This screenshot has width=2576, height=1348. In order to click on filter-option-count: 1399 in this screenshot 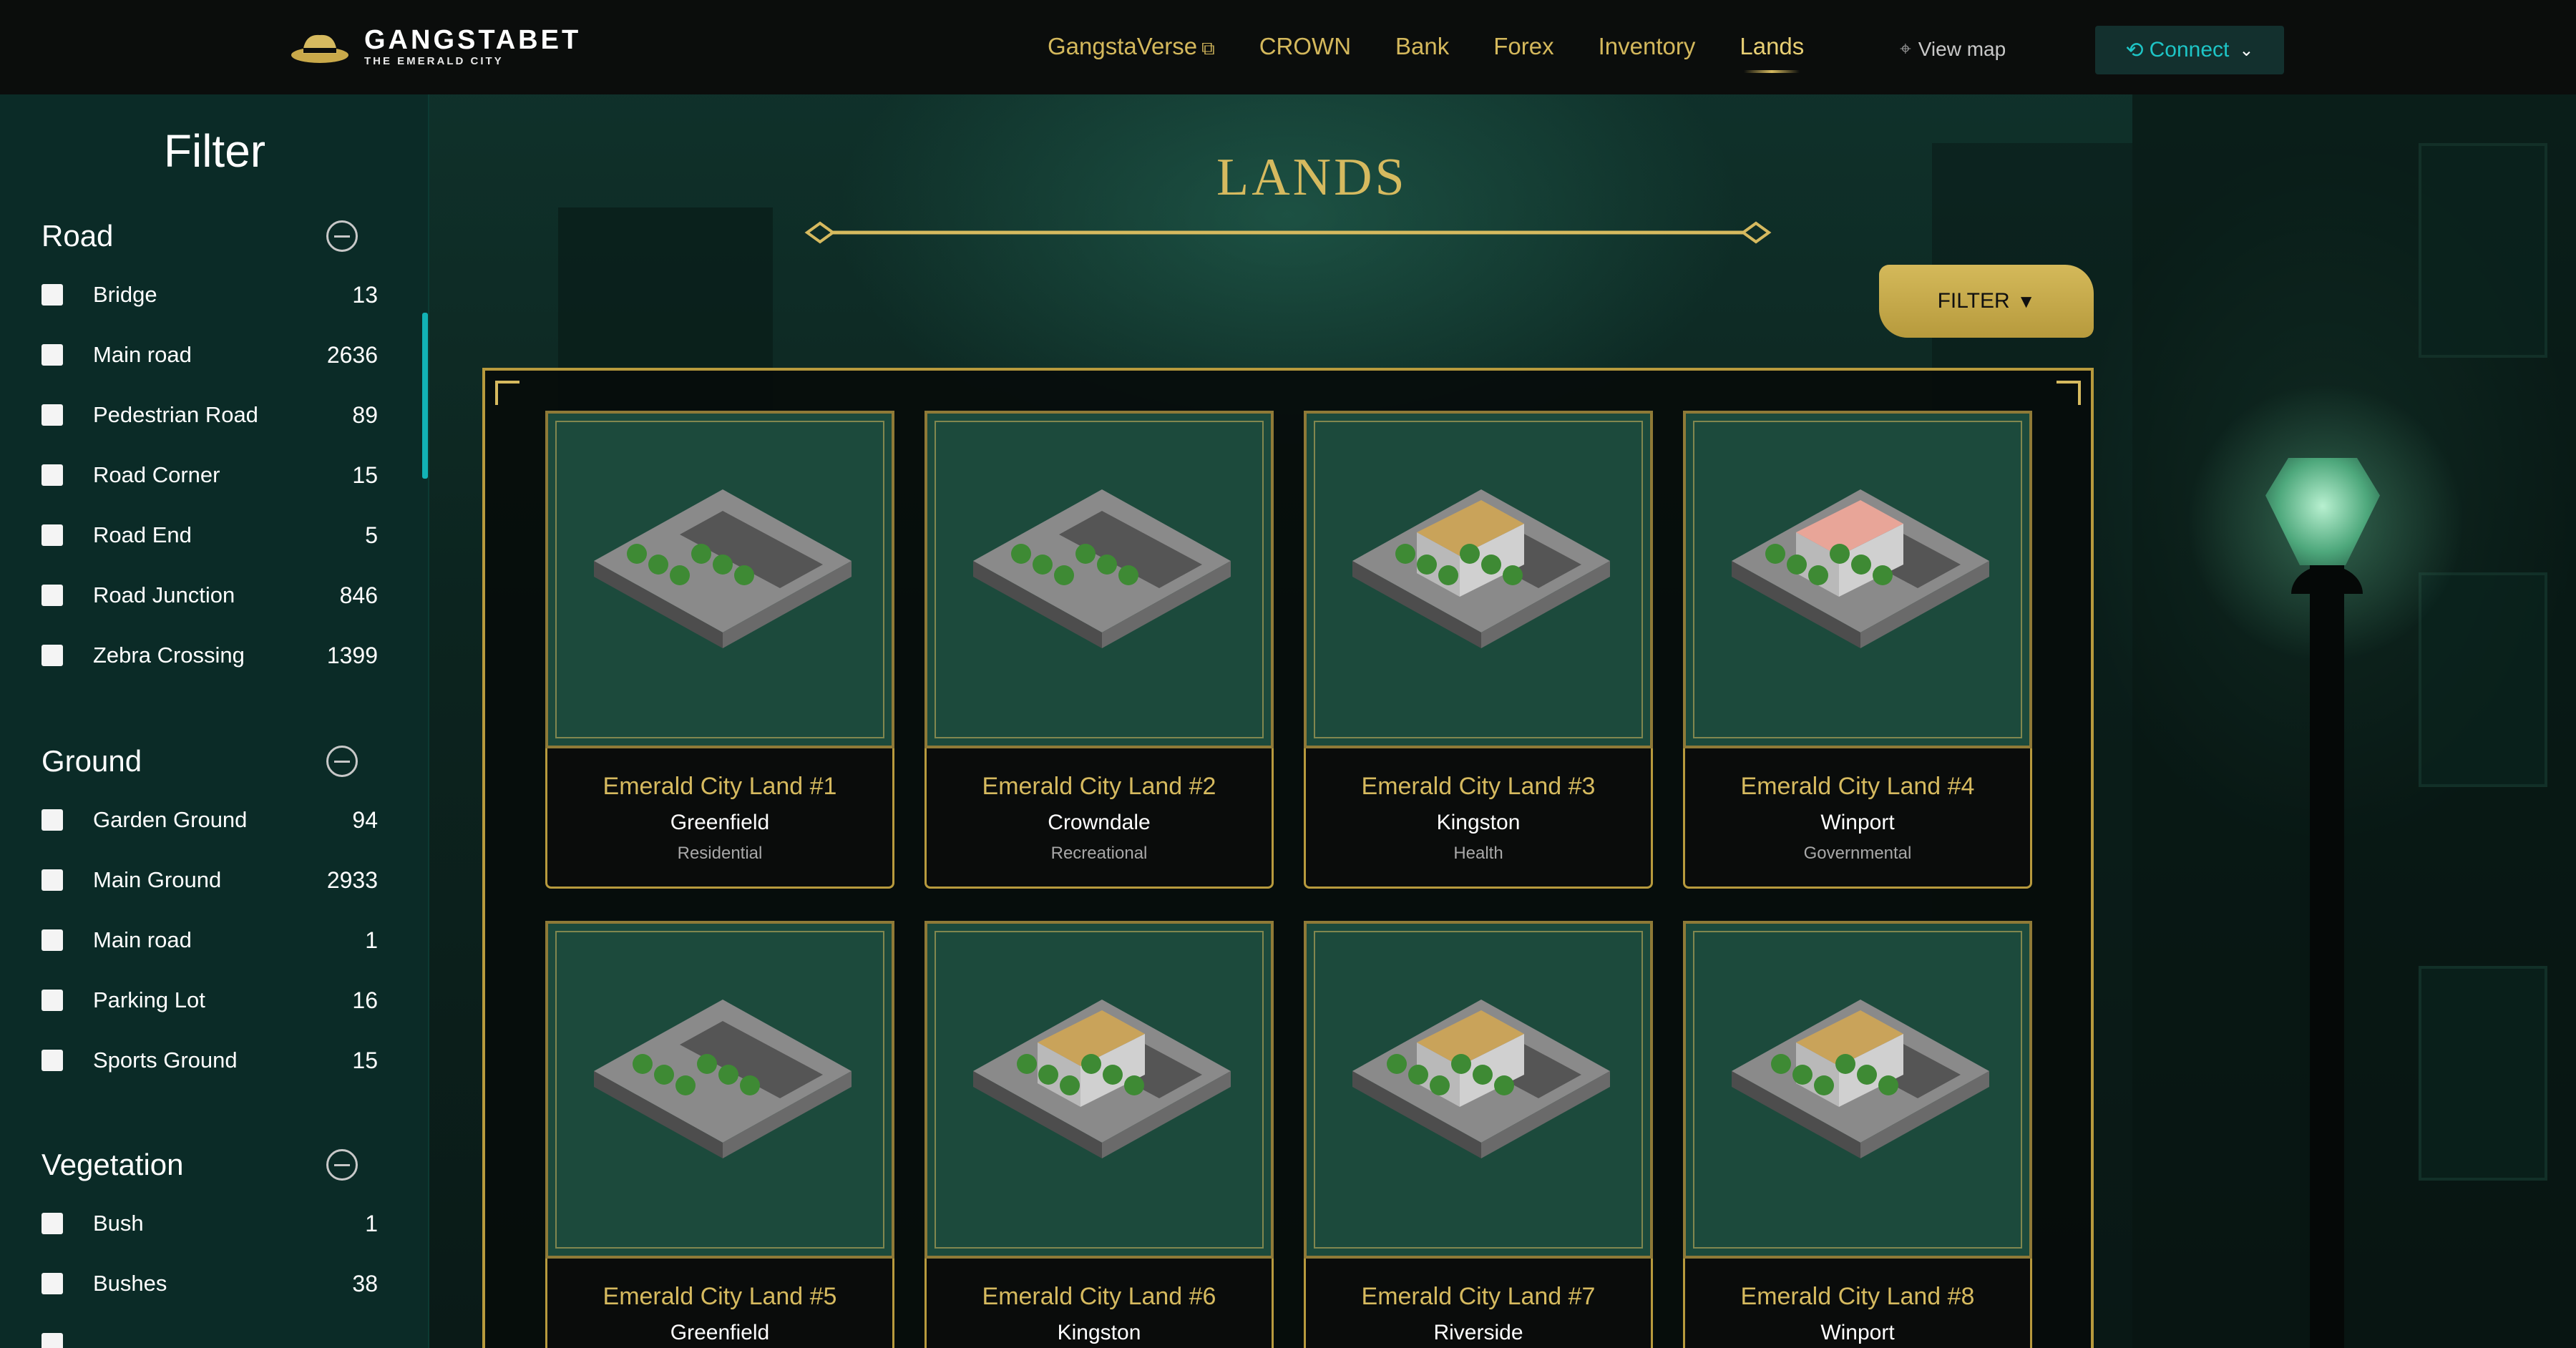, I will do `click(352, 655)`.